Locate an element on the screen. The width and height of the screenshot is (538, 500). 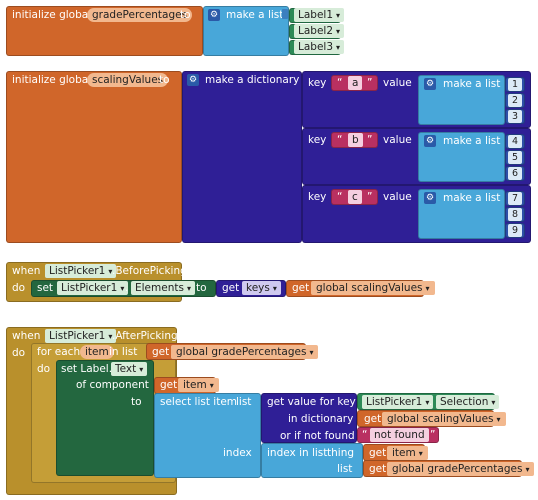
property-selection: Selection ▾ is located at coordinates (468, 402).